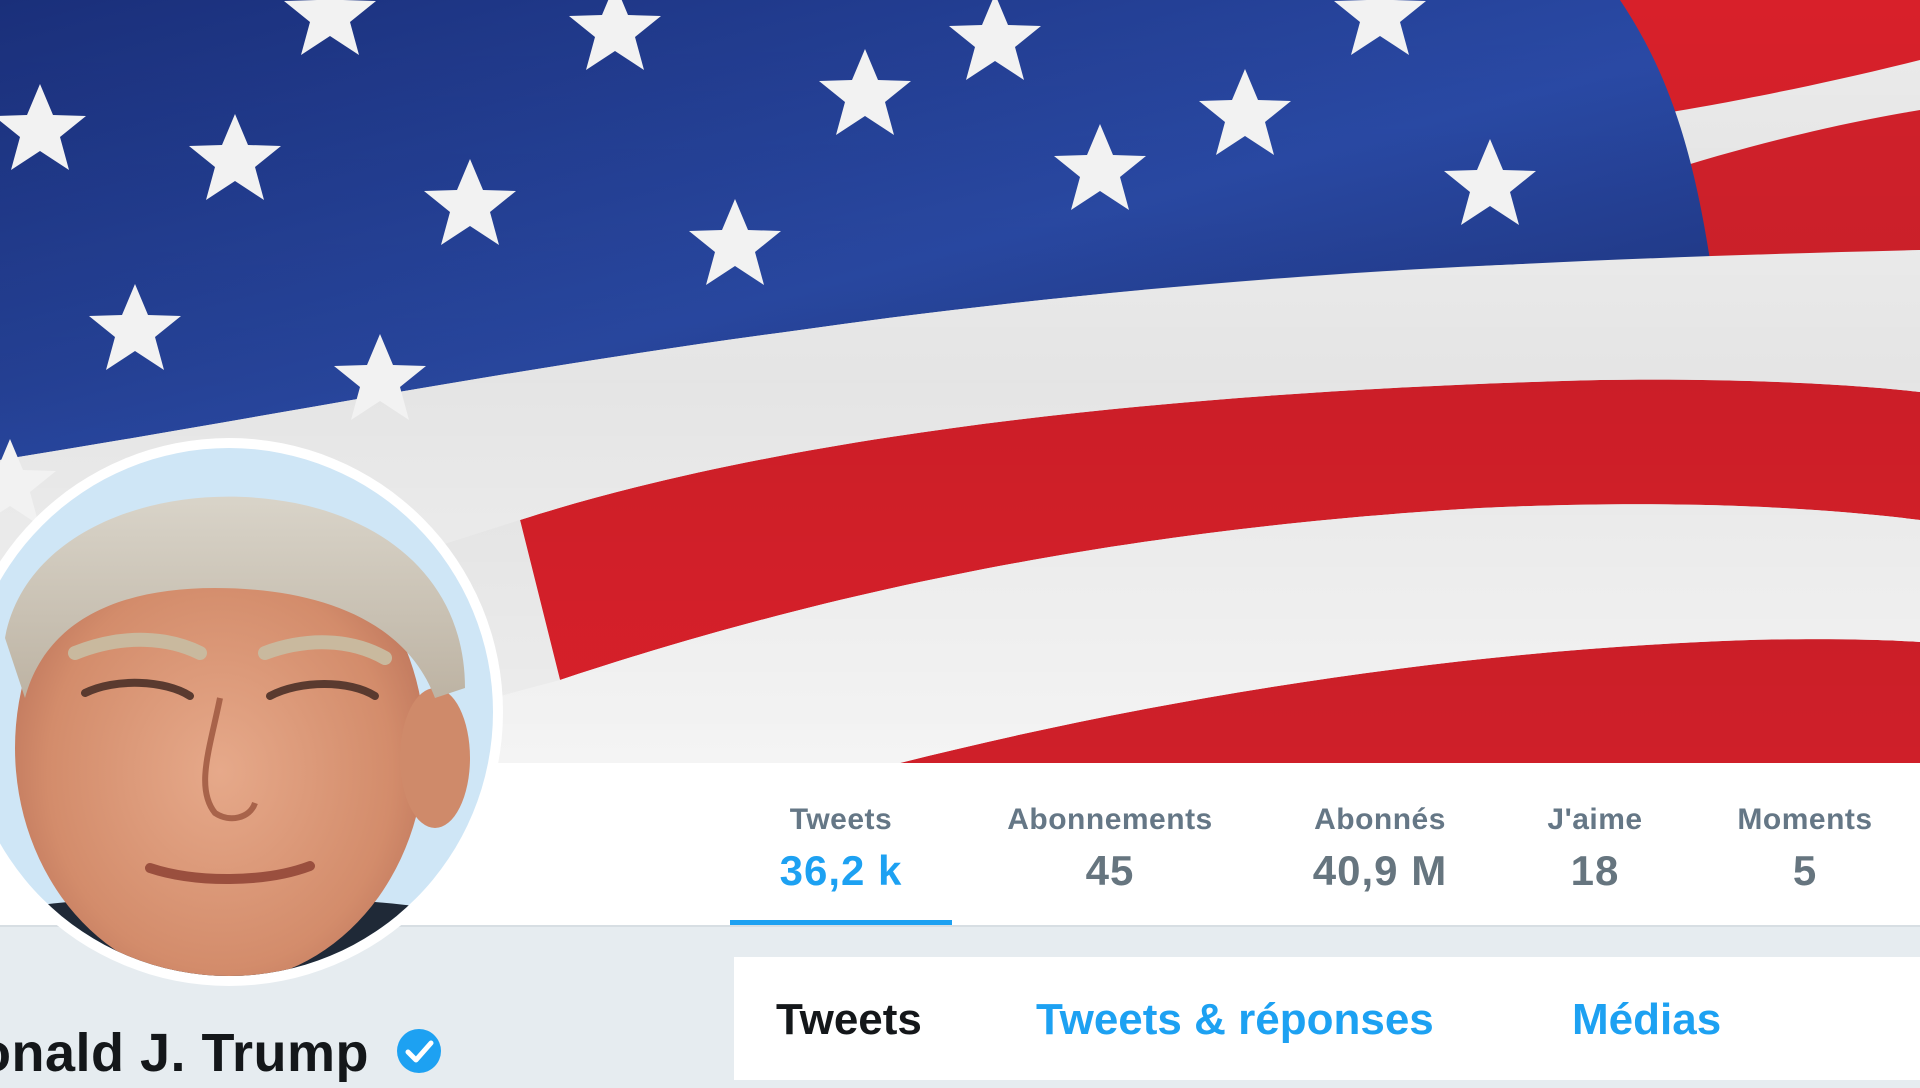 The height and width of the screenshot is (1088, 1920). What do you see at coordinates (1380, 819) in the screenshot?
I see `stat-label: Abonnés` at bounding box center [1380, 819].